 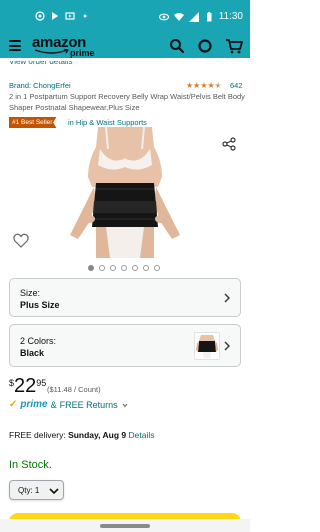 What do you see at coordinates (229, 144) in the screenshot?
I see `share-icon` at bounding box center [229, 144].